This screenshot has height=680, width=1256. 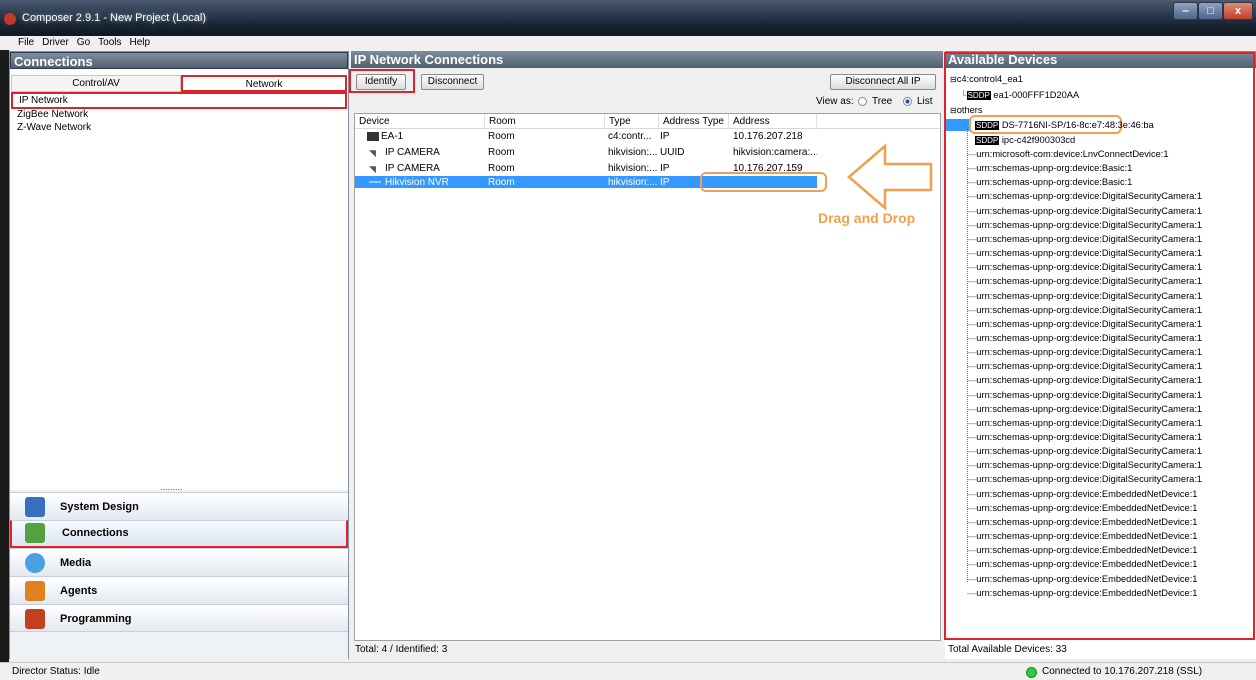 What do you see at coordinates (628, 43) in the screenshot?
I see `menu-bar: File Driver Go Tools Help` at bounding box center [628, 43].